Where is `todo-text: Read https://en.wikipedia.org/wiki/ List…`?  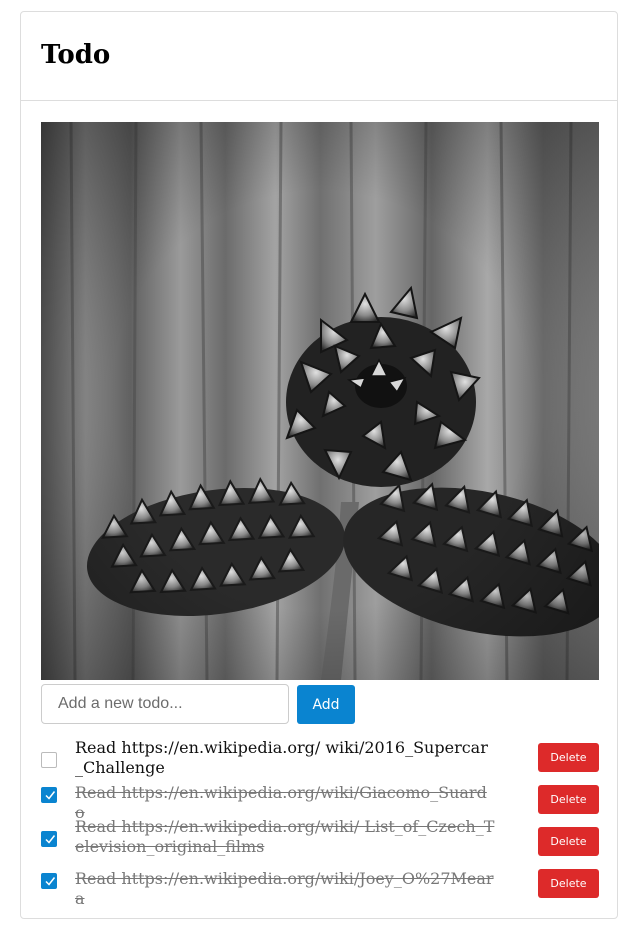 todo-text: Read https://en.wikipedia.org/wiki/ List… is located at coordinates (285, 836).